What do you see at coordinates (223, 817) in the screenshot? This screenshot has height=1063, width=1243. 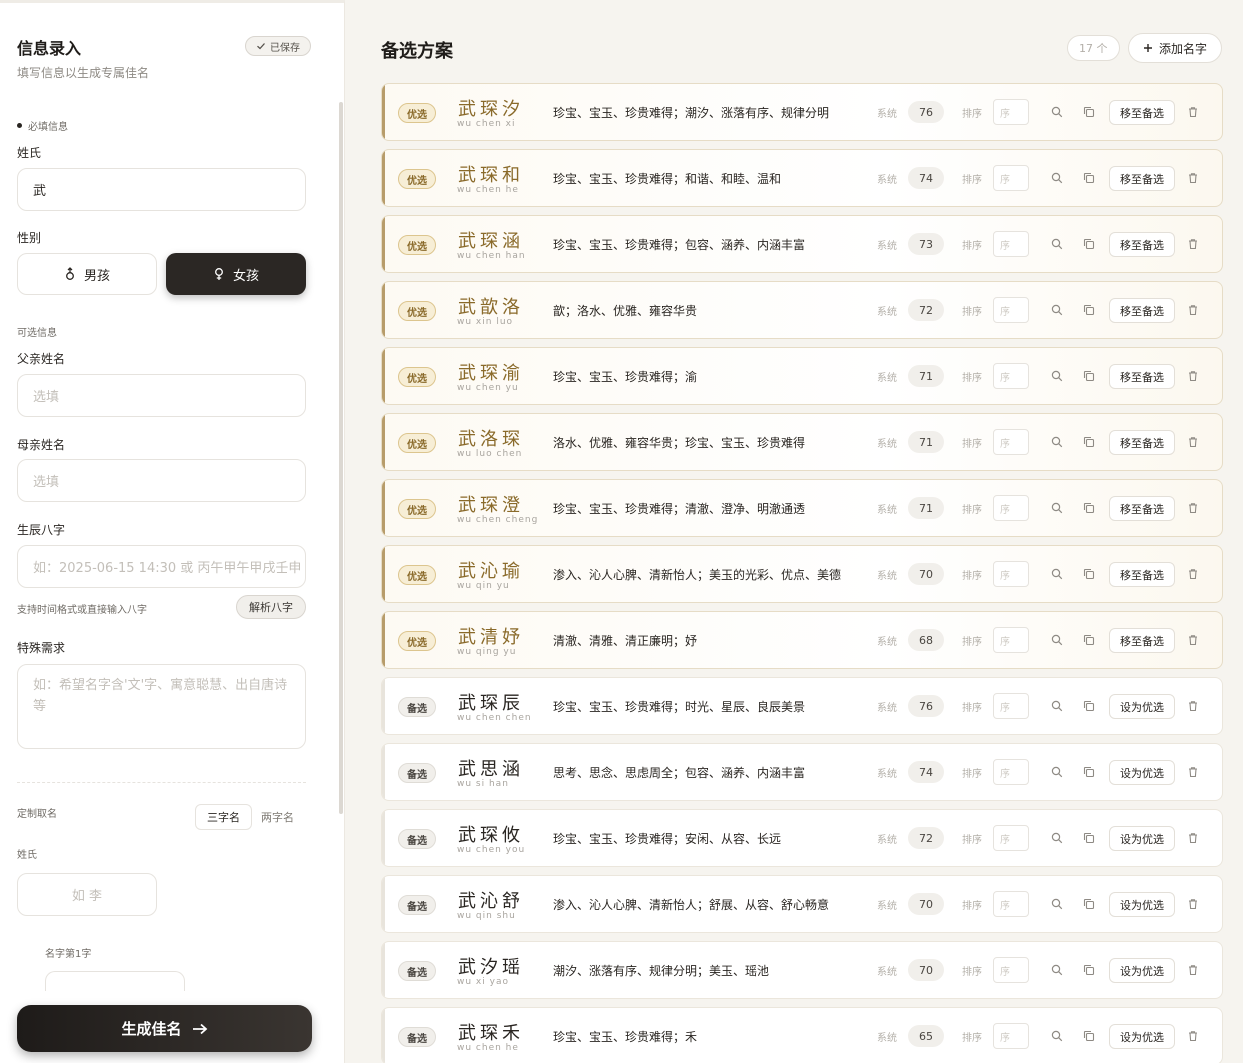 I see `three-char-tab: 三字名` at bounding box center [223, 817].